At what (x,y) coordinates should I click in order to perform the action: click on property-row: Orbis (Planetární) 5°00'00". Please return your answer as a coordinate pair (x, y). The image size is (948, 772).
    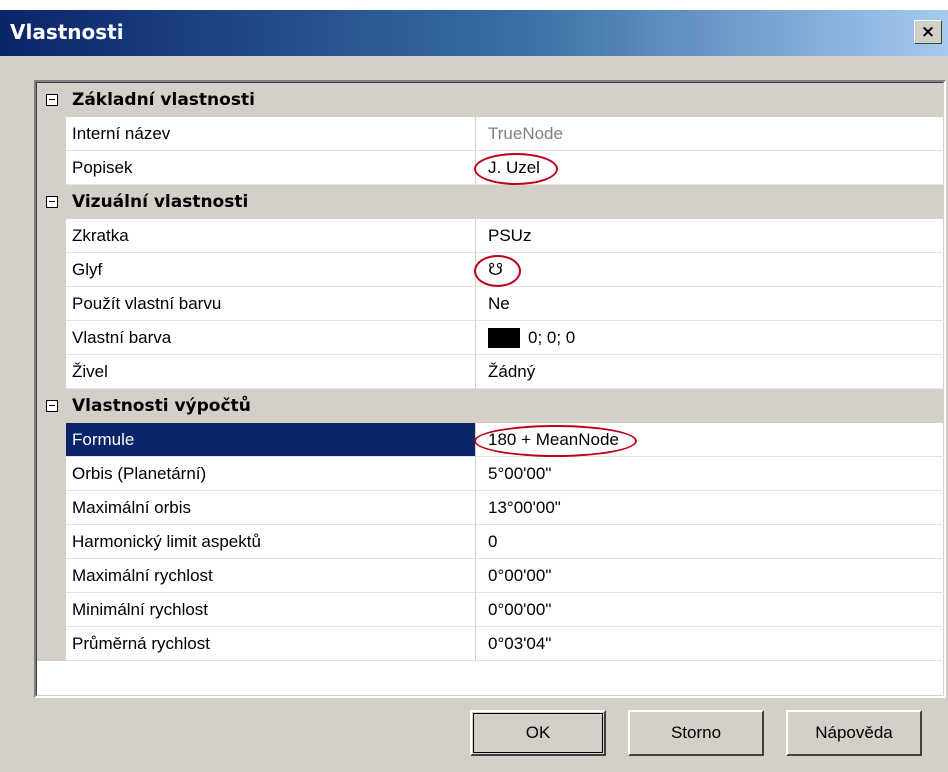
    Looking at the image, I should click on (490, 474).